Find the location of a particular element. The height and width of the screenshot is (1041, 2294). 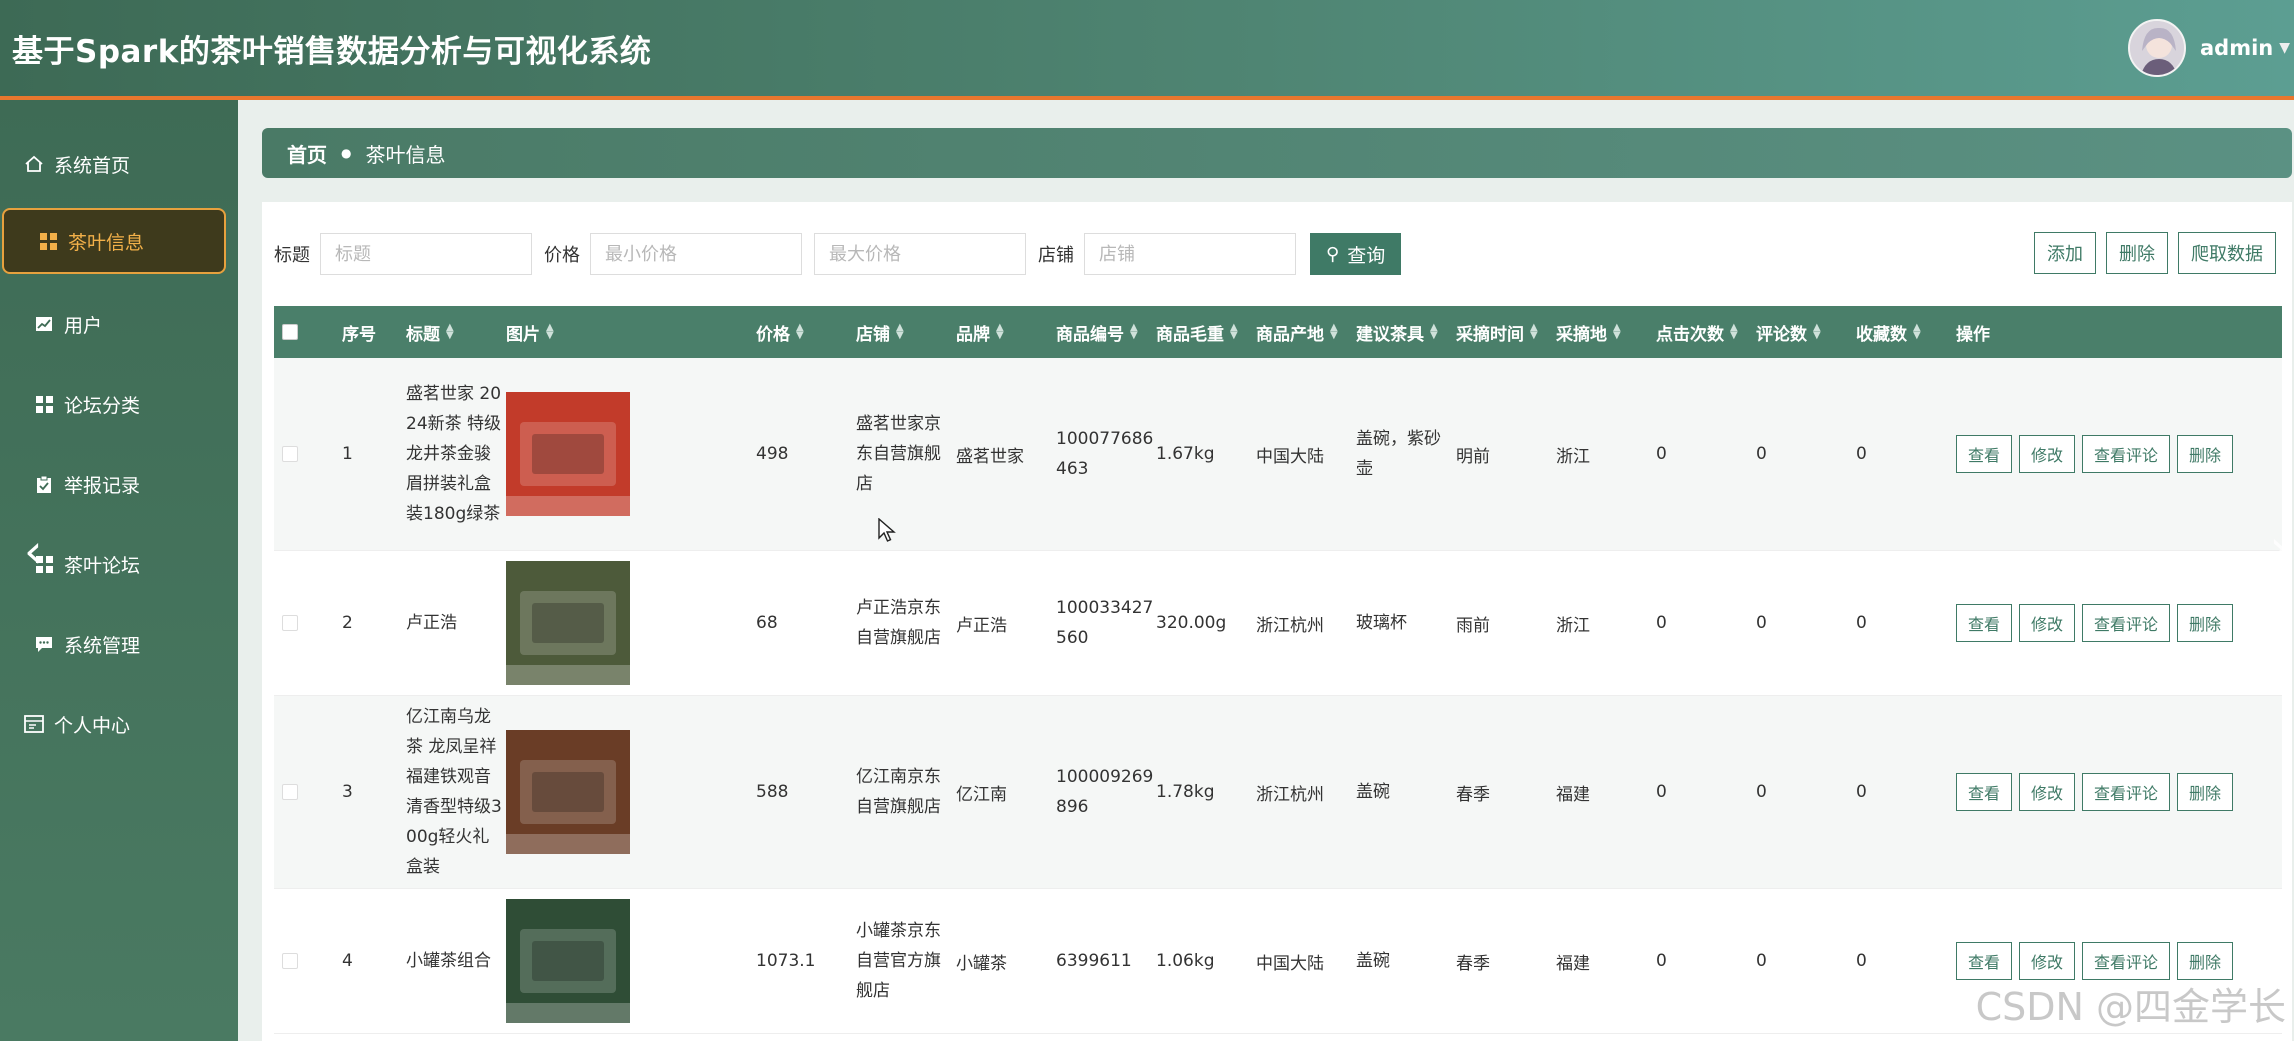

column-image: 图片 ▲ ▼ is located at coordinates (530, 332).